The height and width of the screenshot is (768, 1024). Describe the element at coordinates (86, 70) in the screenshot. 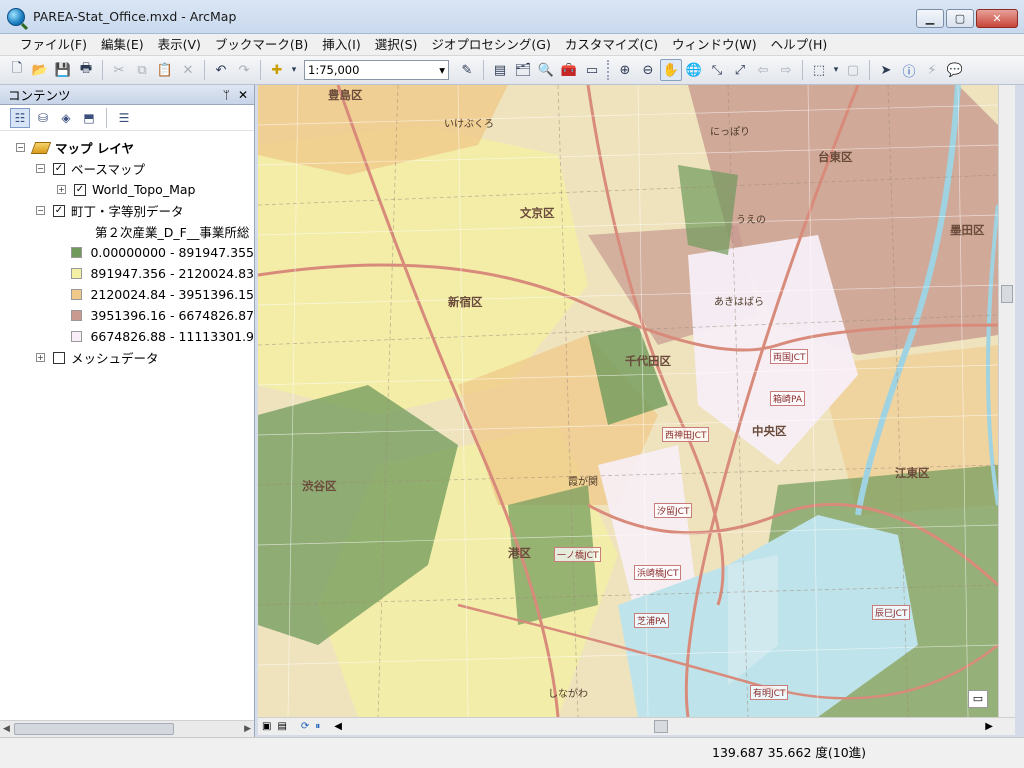

I see `print-icon: 🖶` at that location.